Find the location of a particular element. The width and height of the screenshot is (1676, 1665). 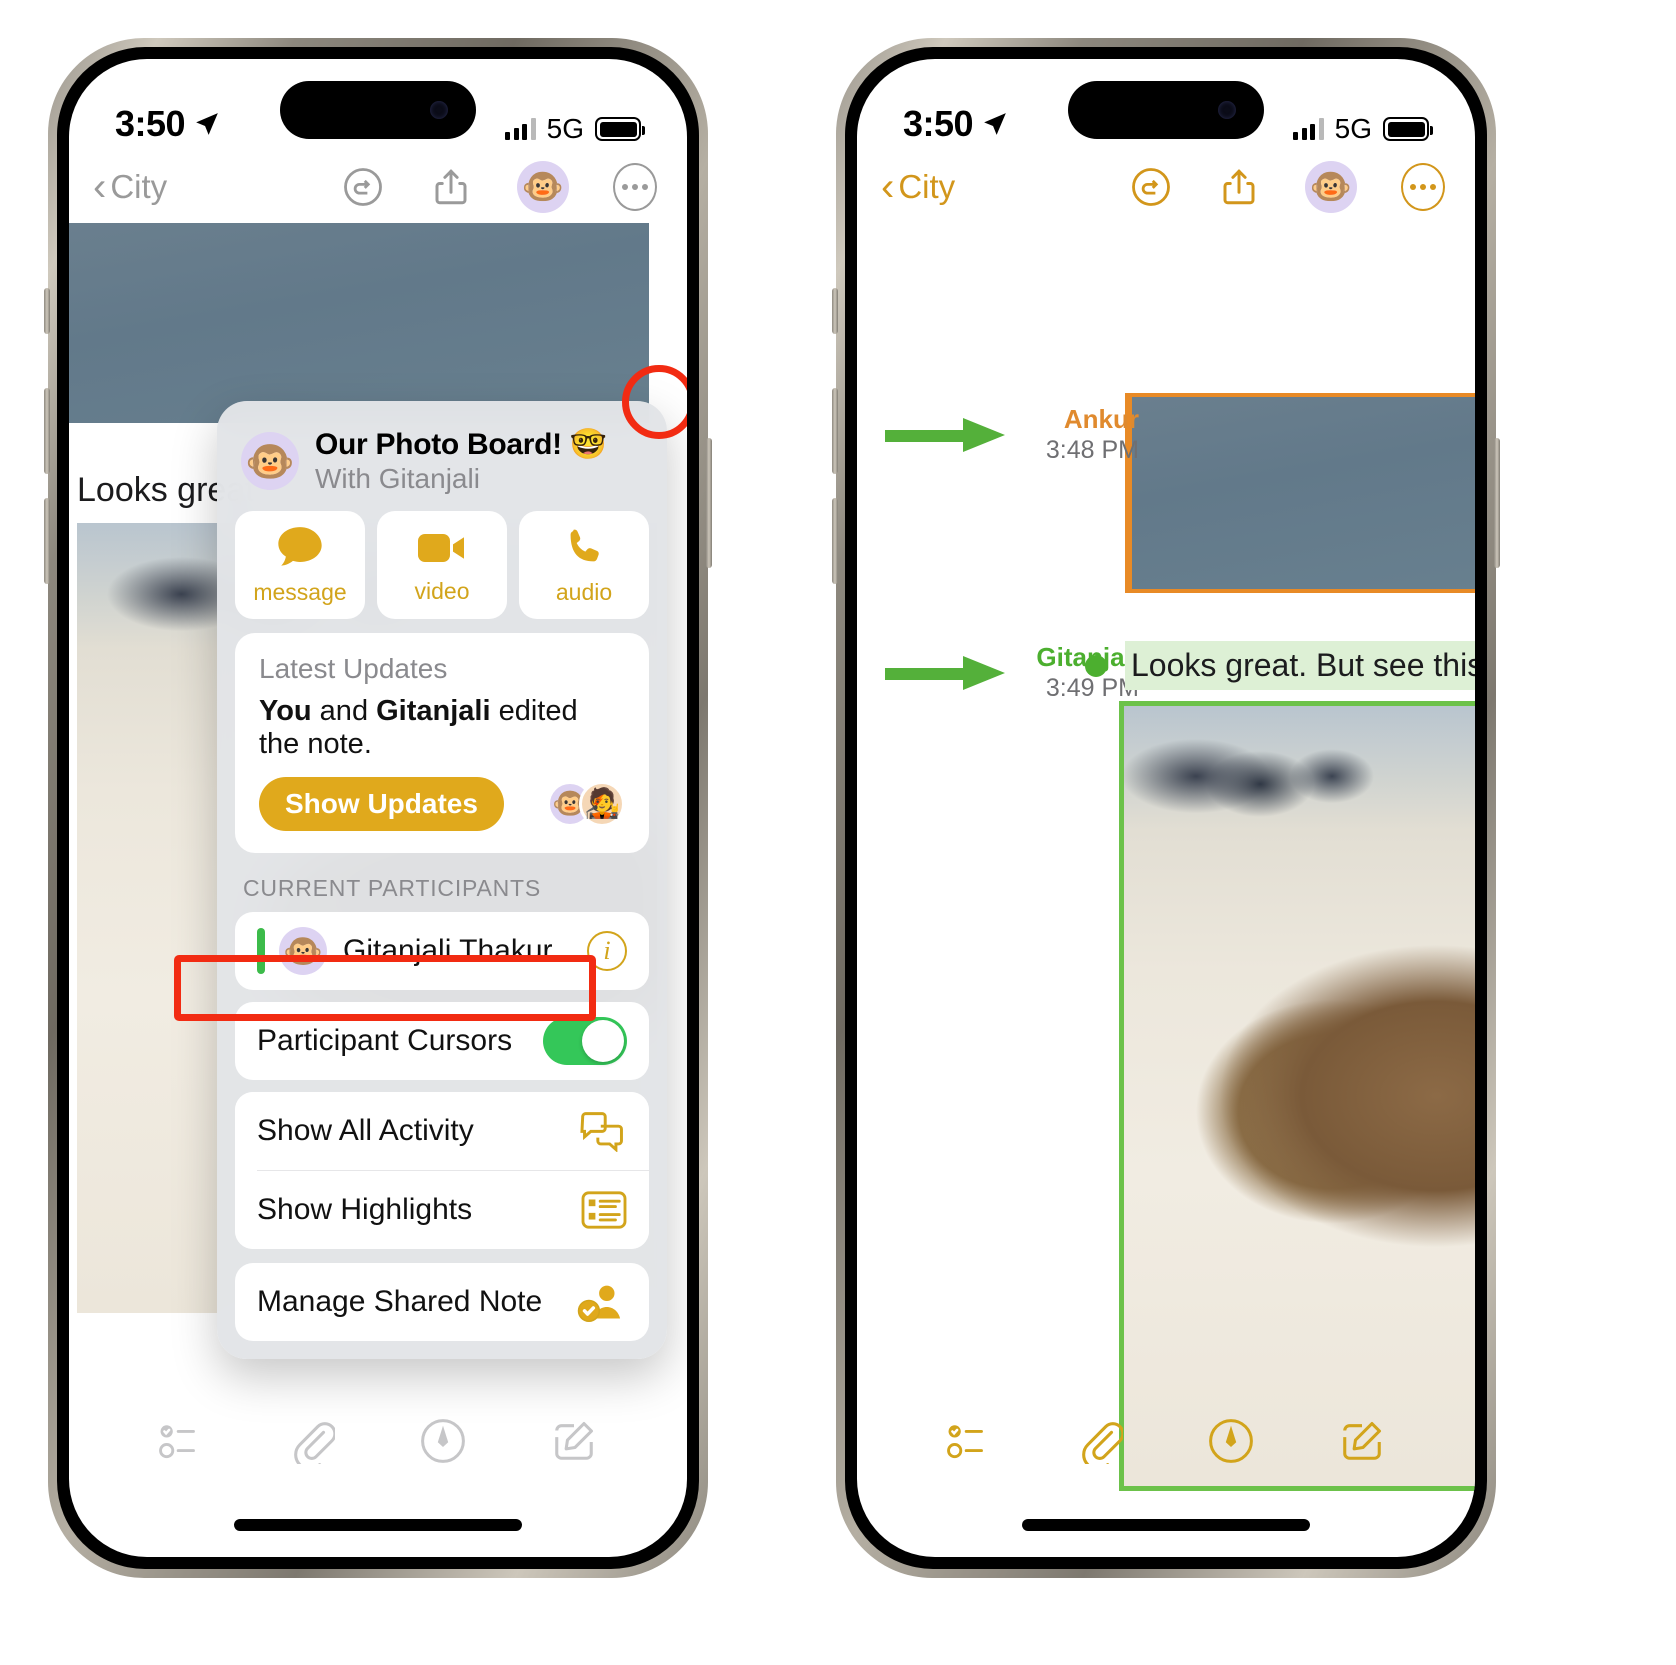

note-toolbar-right is located at coordinates (1166, 1441).